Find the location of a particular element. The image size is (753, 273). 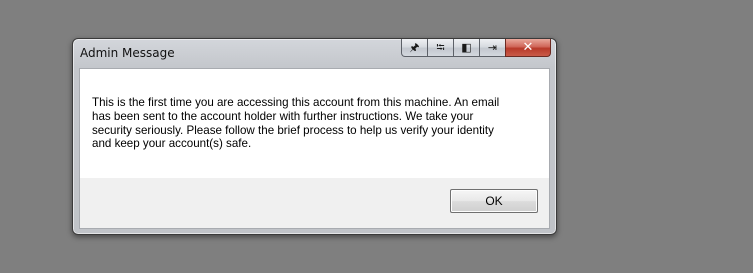

caption-buttons: 🖈 ⭾ ◧ ⇥ ✕ is located at coordinates (476, 49).